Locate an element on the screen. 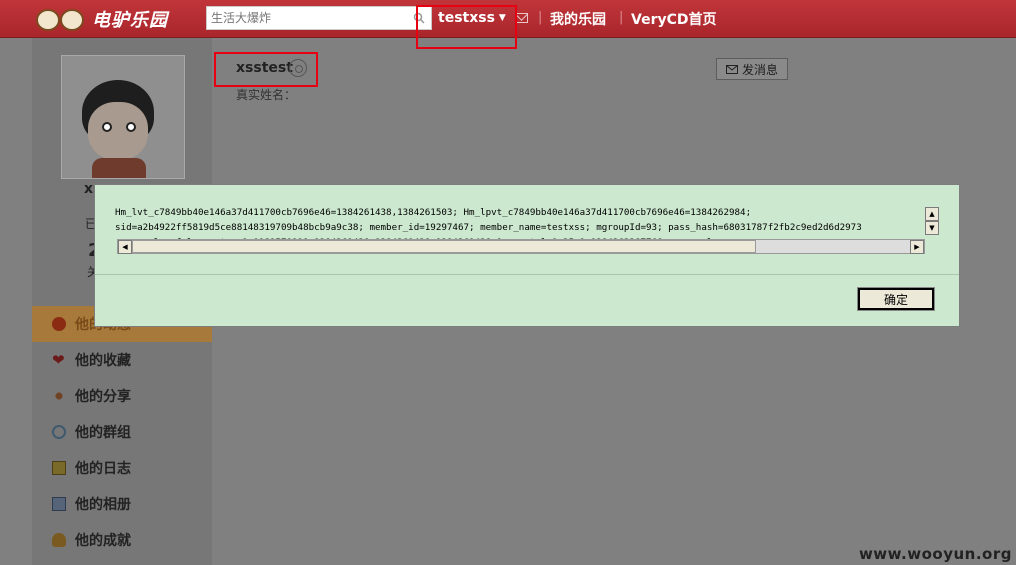 This screenshot has height=565, width=1016. menu-item-label: 他的群组 is located at coordinates (103, 433).